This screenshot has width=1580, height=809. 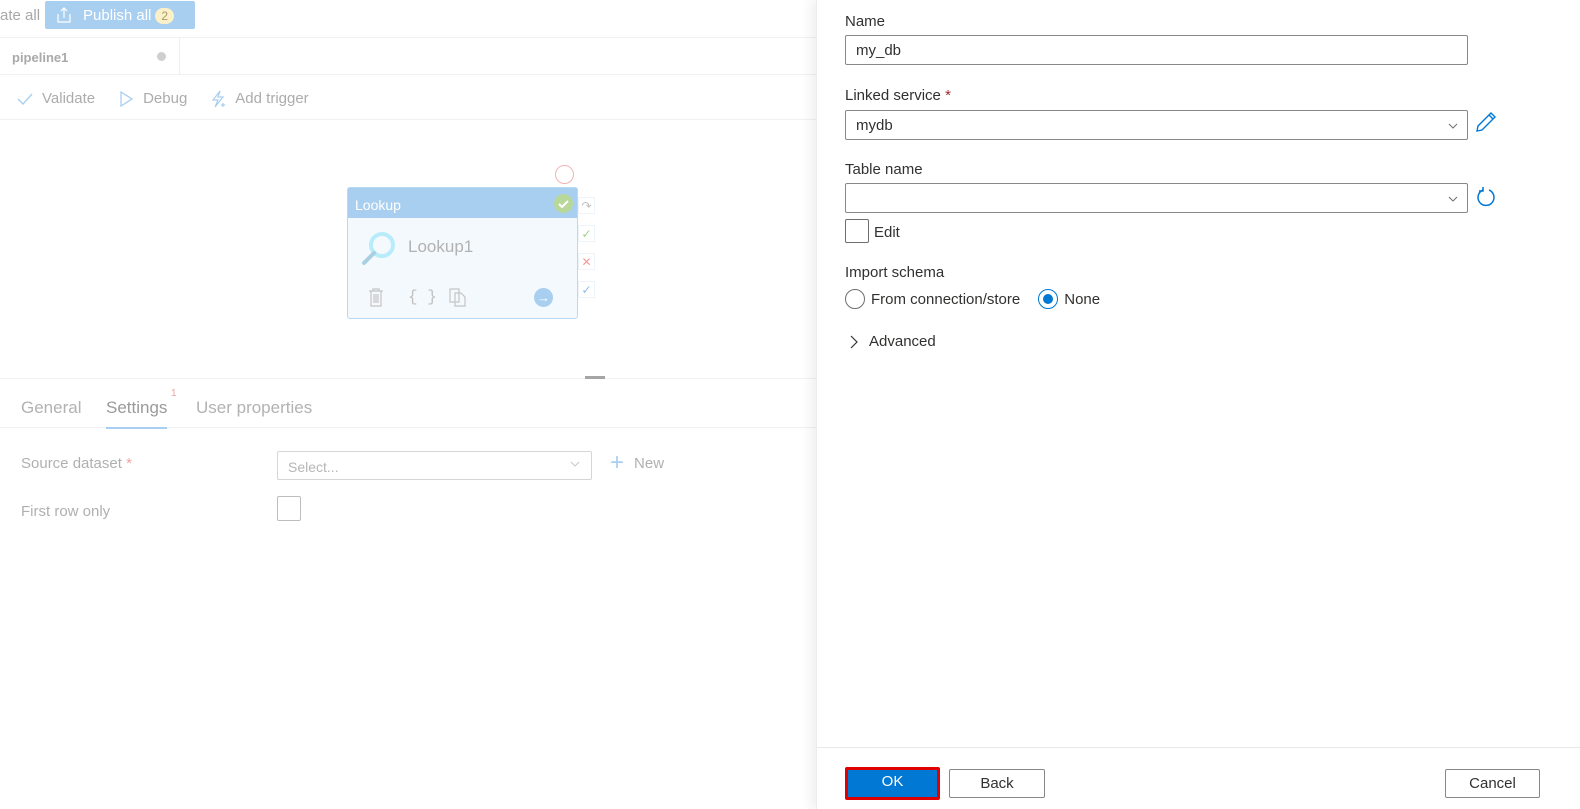 I want to click on edit-pencil-icon, so click(x=1486, y=122).